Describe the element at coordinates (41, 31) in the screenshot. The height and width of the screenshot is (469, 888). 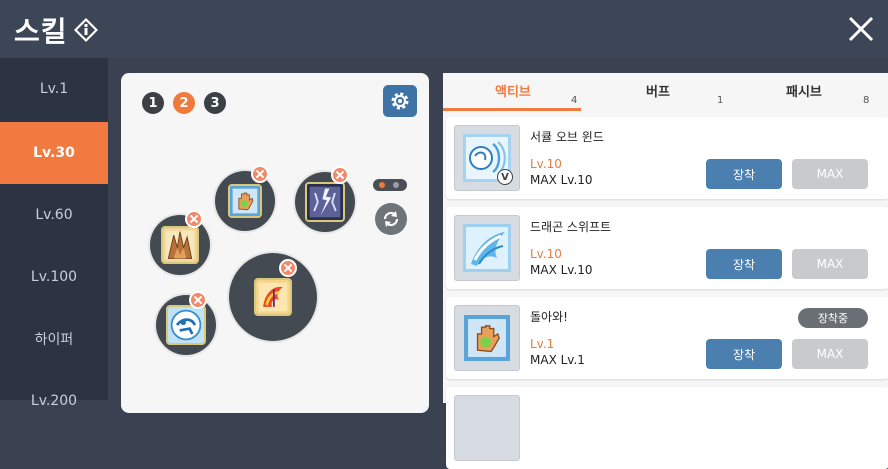
I see `page-title: 스킬` at that location.